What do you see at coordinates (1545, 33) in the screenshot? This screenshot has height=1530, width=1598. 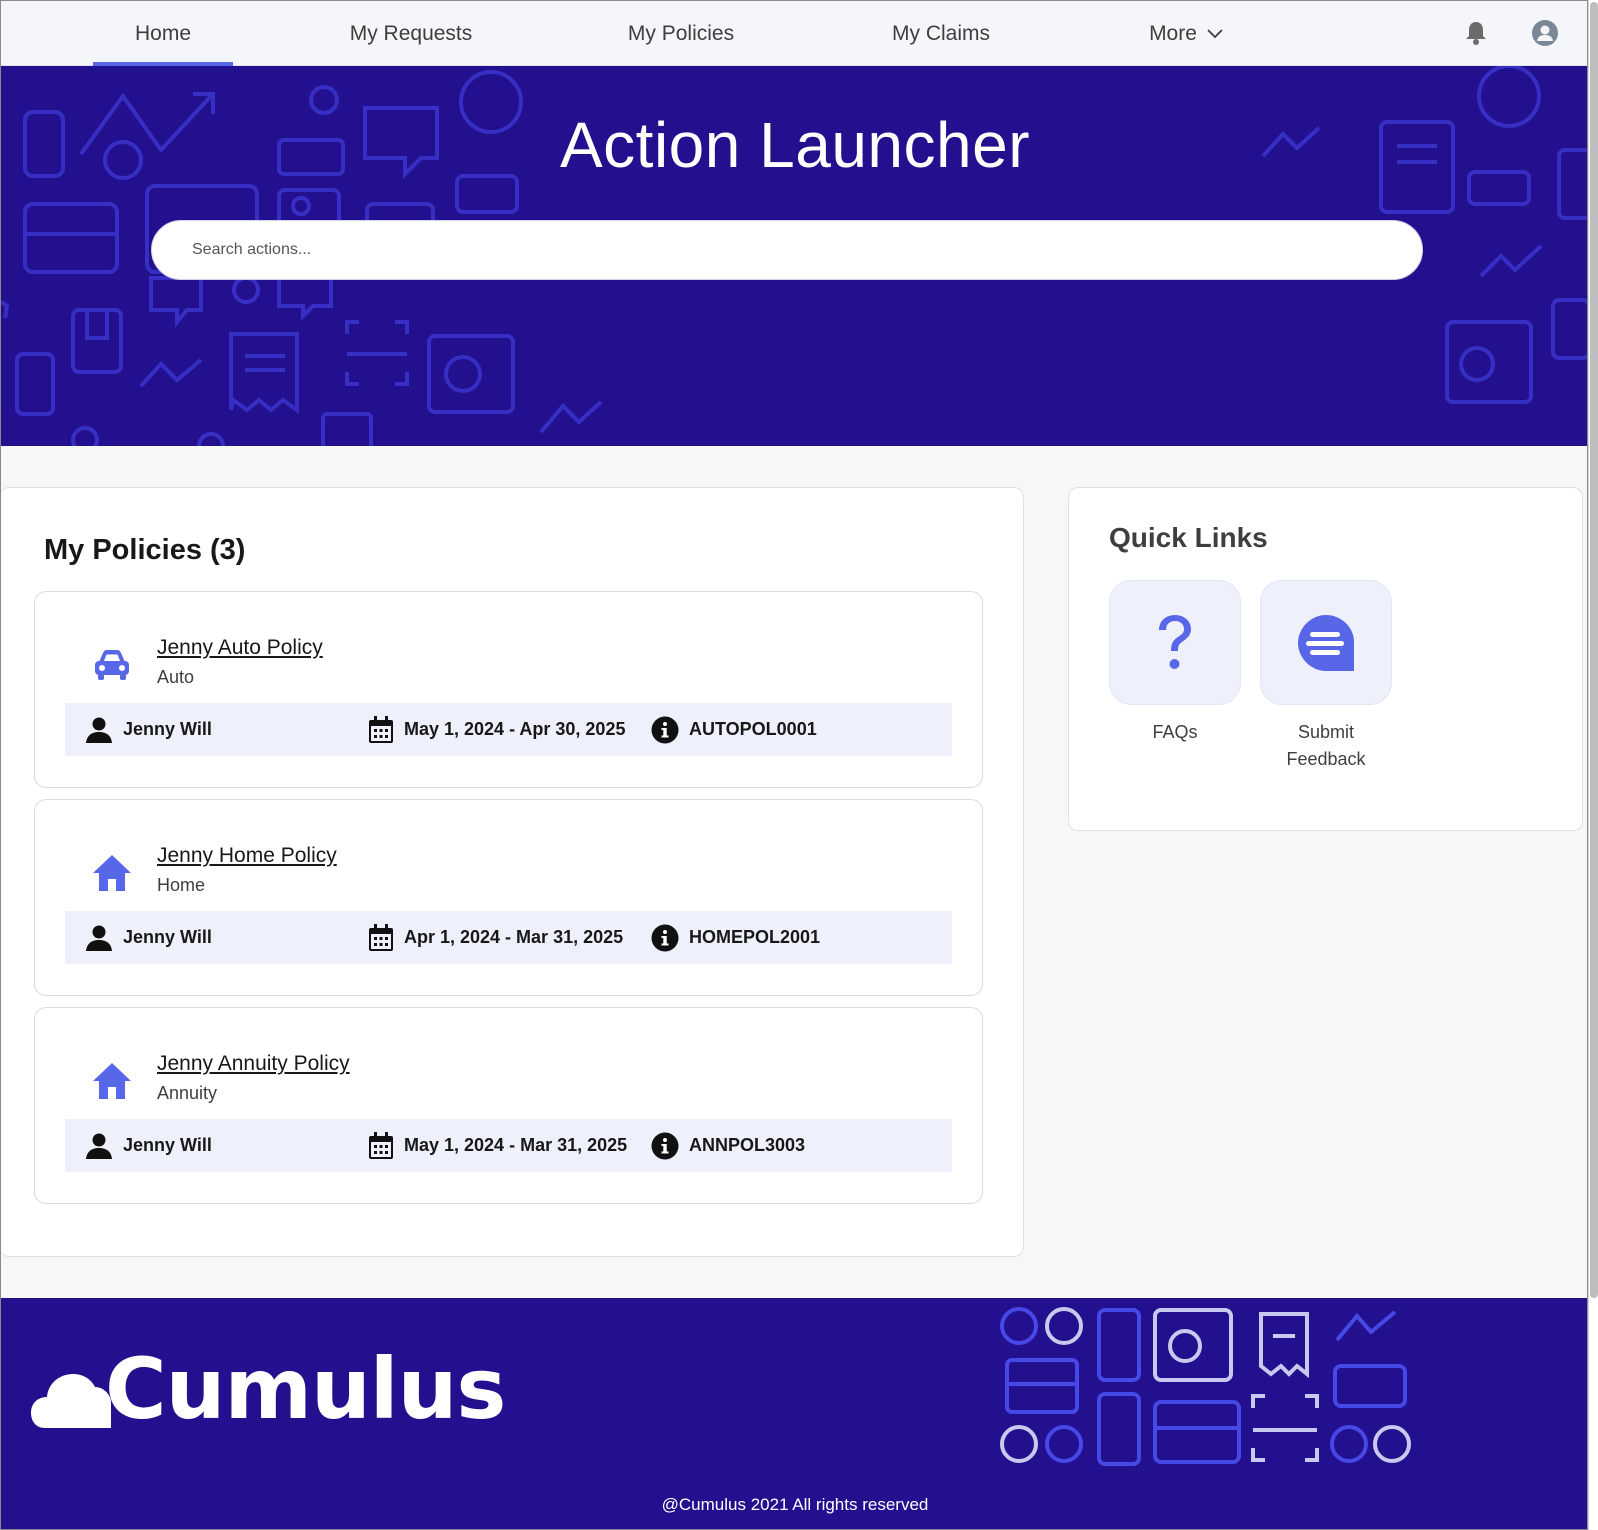 I see `user-avatar-icon` at bounding box center [1545, 33].